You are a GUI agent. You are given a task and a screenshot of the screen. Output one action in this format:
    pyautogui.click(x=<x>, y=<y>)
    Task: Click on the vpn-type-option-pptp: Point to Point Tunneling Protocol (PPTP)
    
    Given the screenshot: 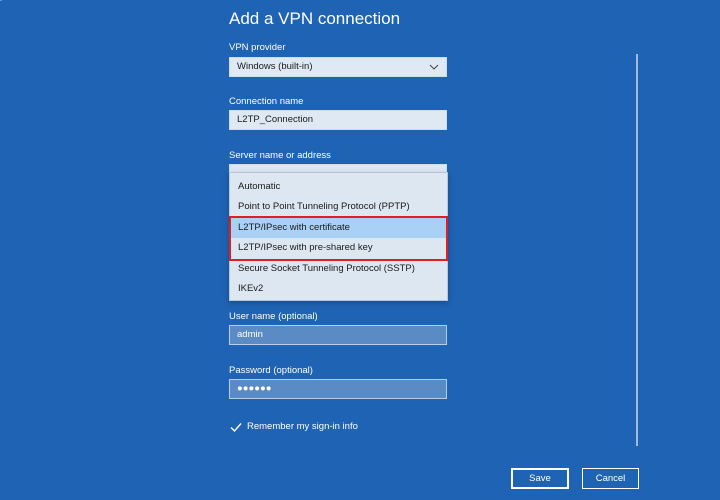 What is the action you would take?
    pyautogui.click(x=338, y=207)
    